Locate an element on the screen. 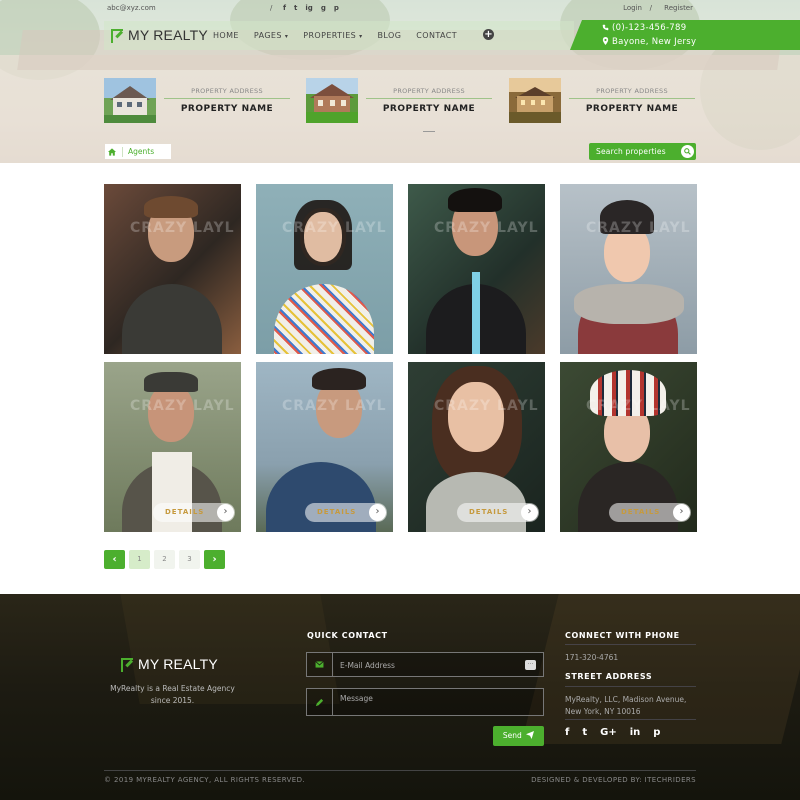  footer-phone: 171-320-4761 is located at coordinates (592, 657).